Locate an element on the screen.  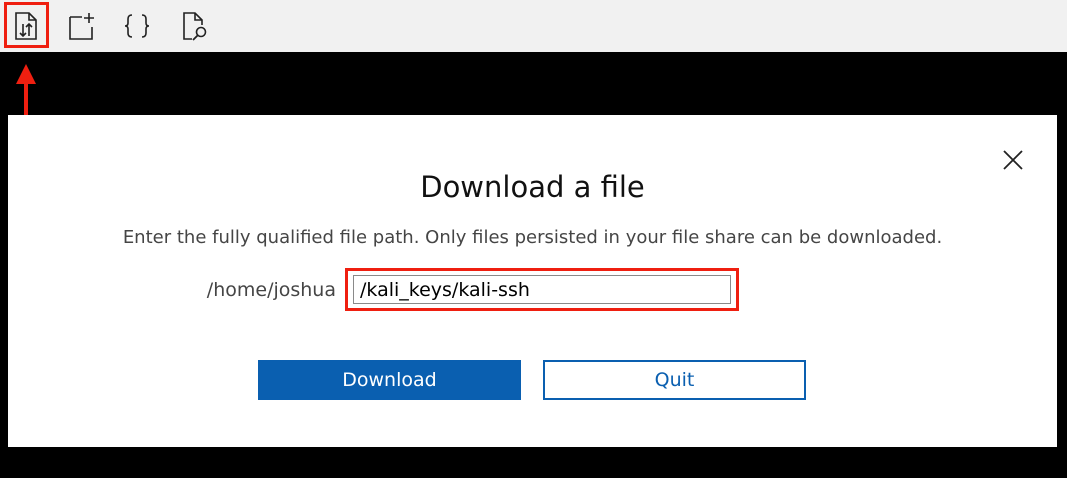
dialog-title: Download a file is located at coordinates (532, 187).